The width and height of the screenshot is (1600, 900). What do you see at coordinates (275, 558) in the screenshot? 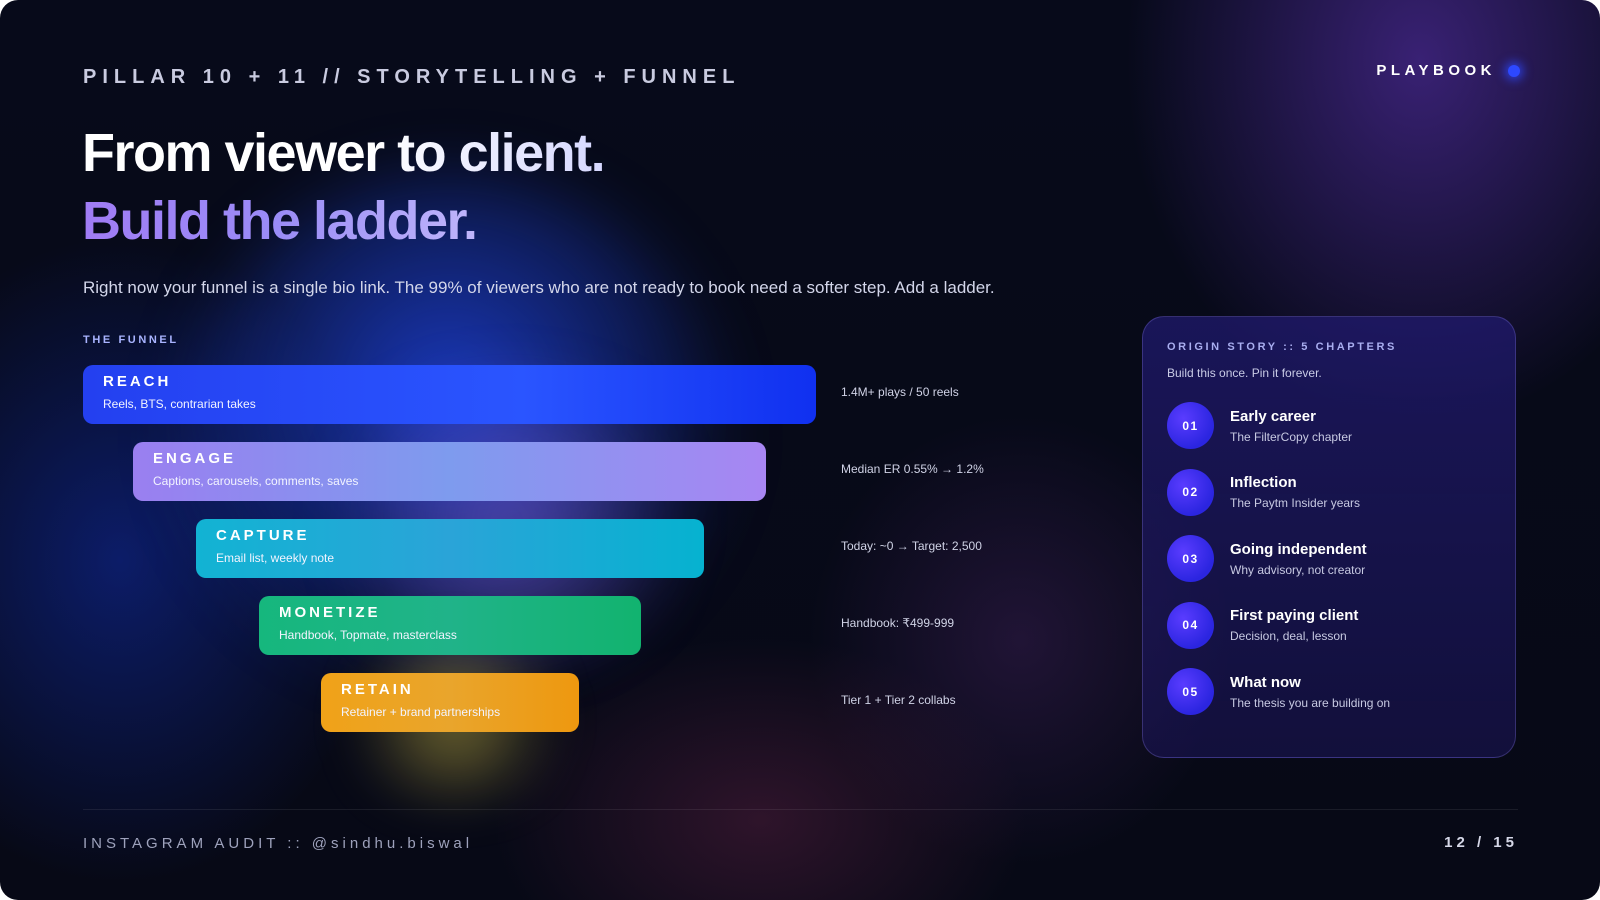
I see `funnel-stage-desc: Email list, weekly note` at bounding box center [275, 558].